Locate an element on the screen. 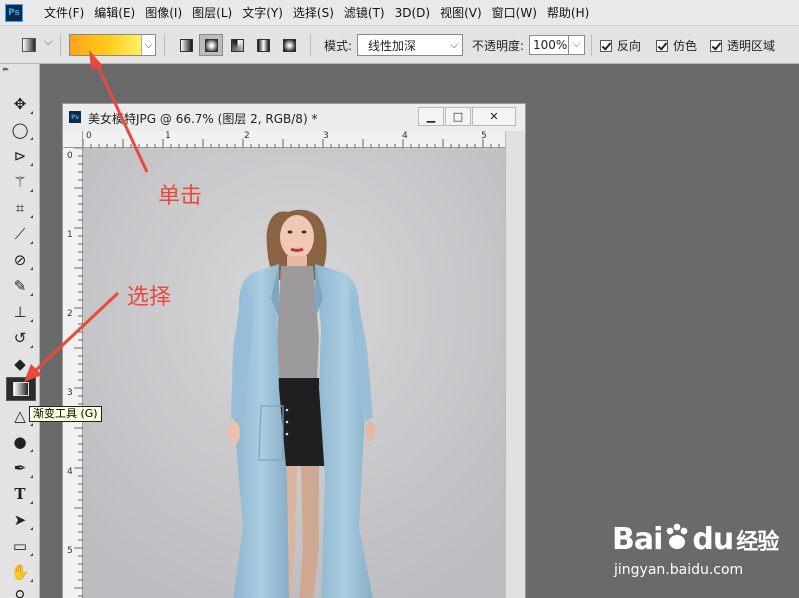 This screenshot has width=799, height=598. menu-layer: 图层(L) is located at coordinates (212, 13).